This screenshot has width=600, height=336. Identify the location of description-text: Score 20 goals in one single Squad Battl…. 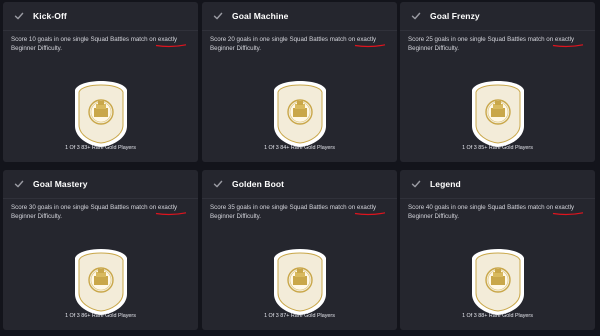
(283, 39).